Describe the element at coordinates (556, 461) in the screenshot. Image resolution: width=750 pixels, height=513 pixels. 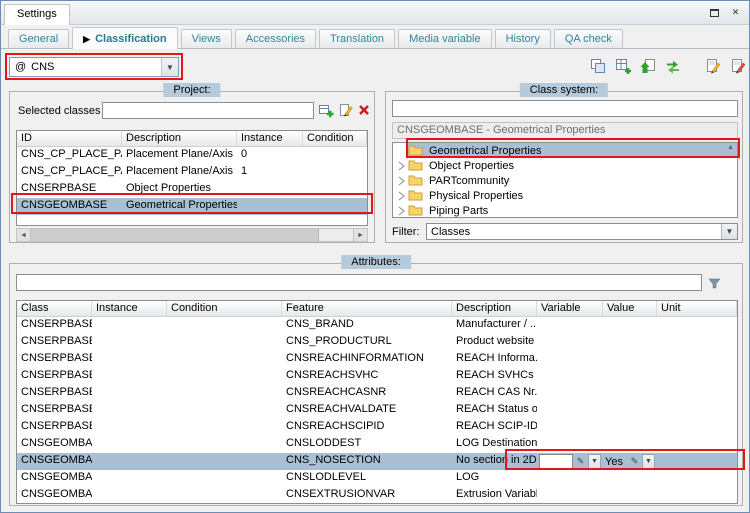
I see `variable-input` at that location.